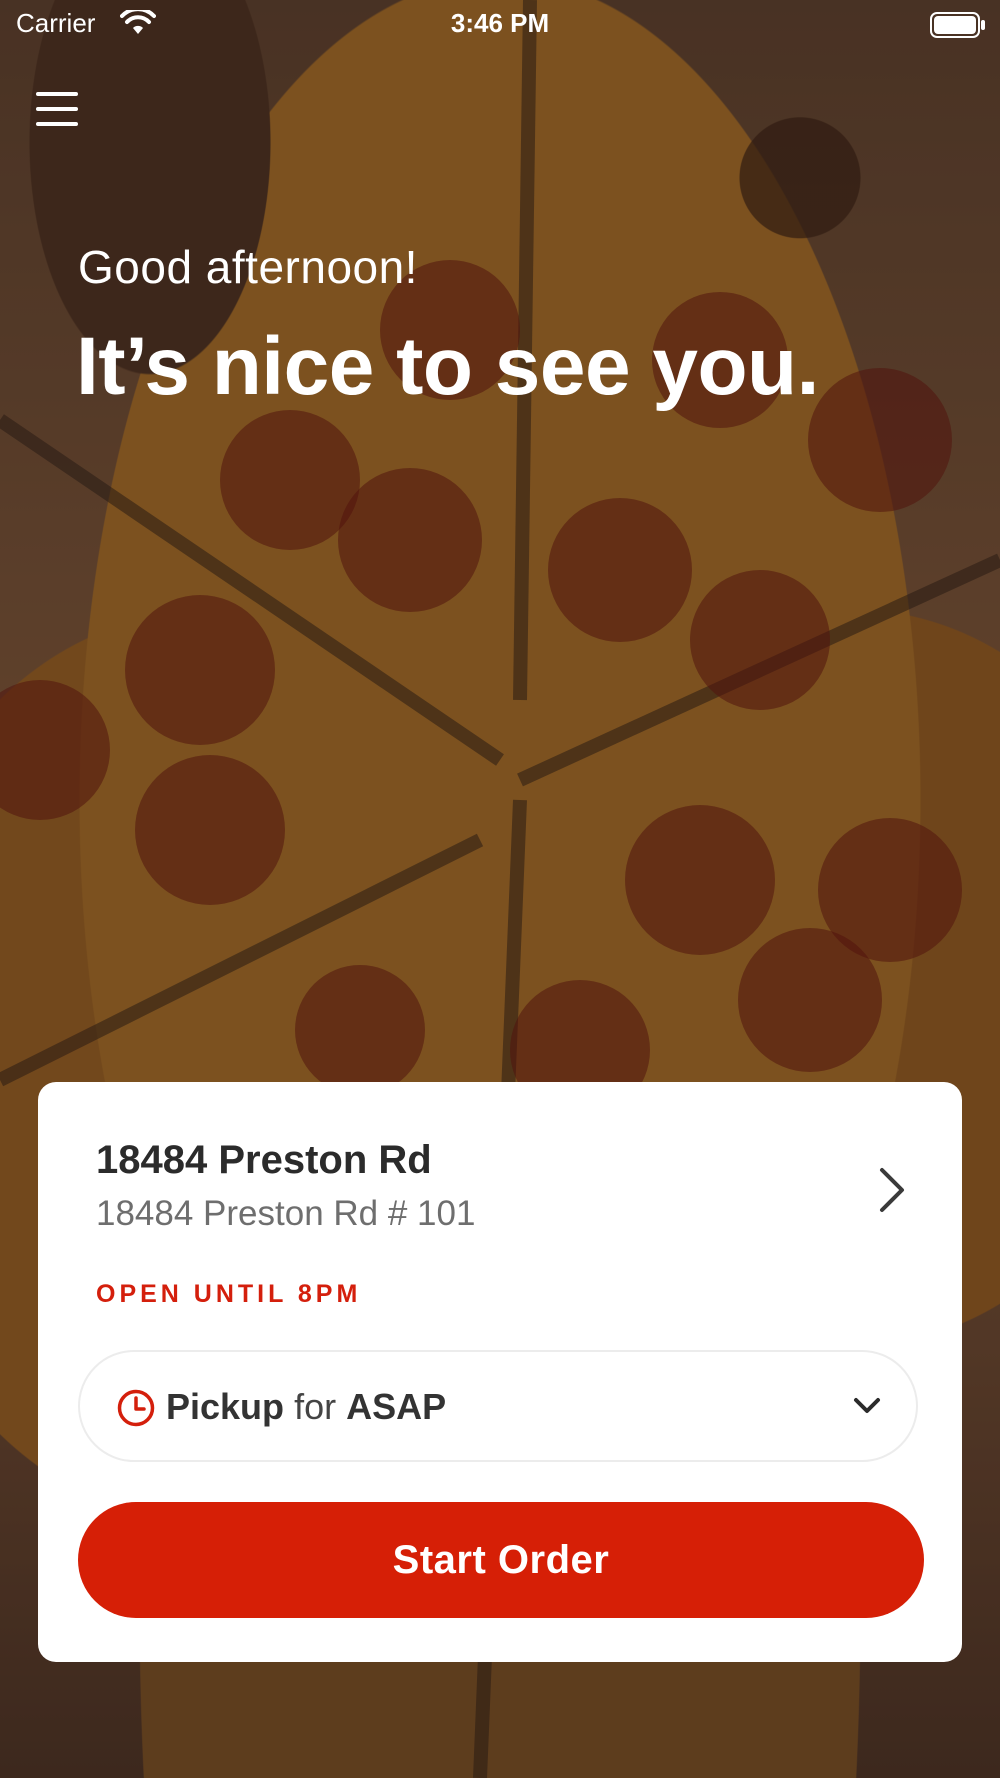 Image resolution: width=1000 pixels, height=1778 pixels. What do you see at coordinates (57, 112) in the screenshot?
I see `menu-icon` at bounding box center [57, 112].